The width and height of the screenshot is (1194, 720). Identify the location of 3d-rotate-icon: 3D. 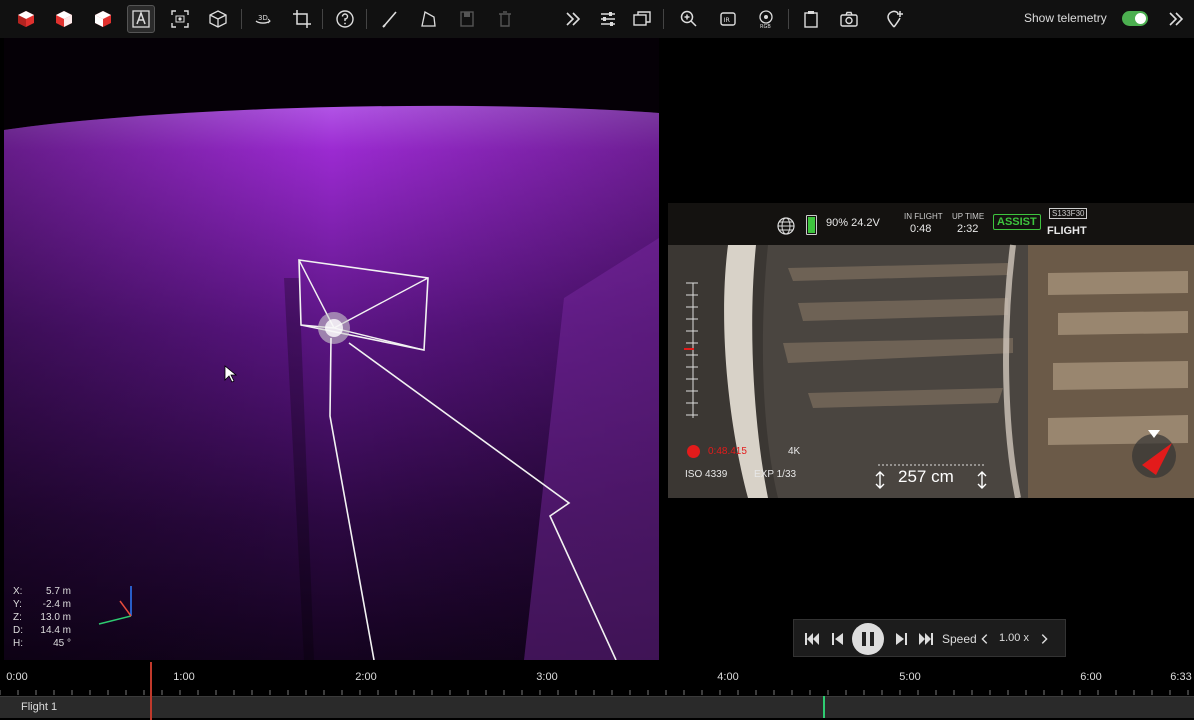
(263, 19).